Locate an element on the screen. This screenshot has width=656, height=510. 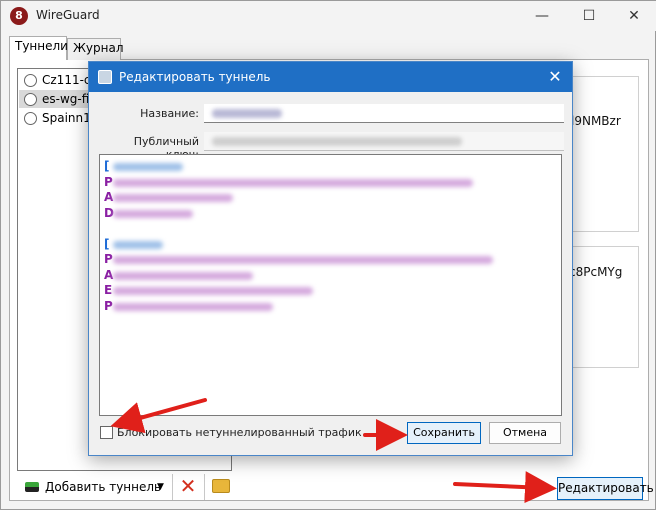
wireguard-logo-icon: 8 is located at coordinates (19, 16).